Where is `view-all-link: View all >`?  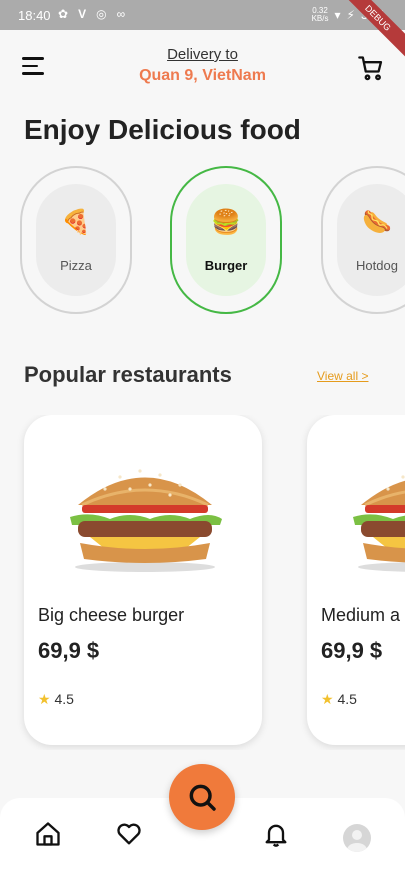 view-all-link: View all > is located at coordinates (342, 376).